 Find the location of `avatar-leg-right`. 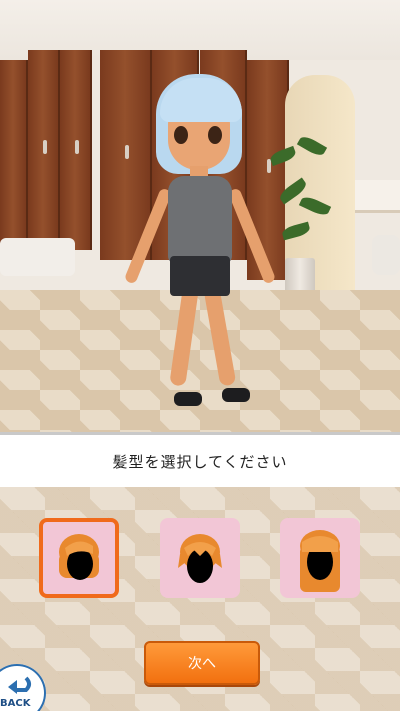

avatar-leg-right is located at coordinates (220, 337).